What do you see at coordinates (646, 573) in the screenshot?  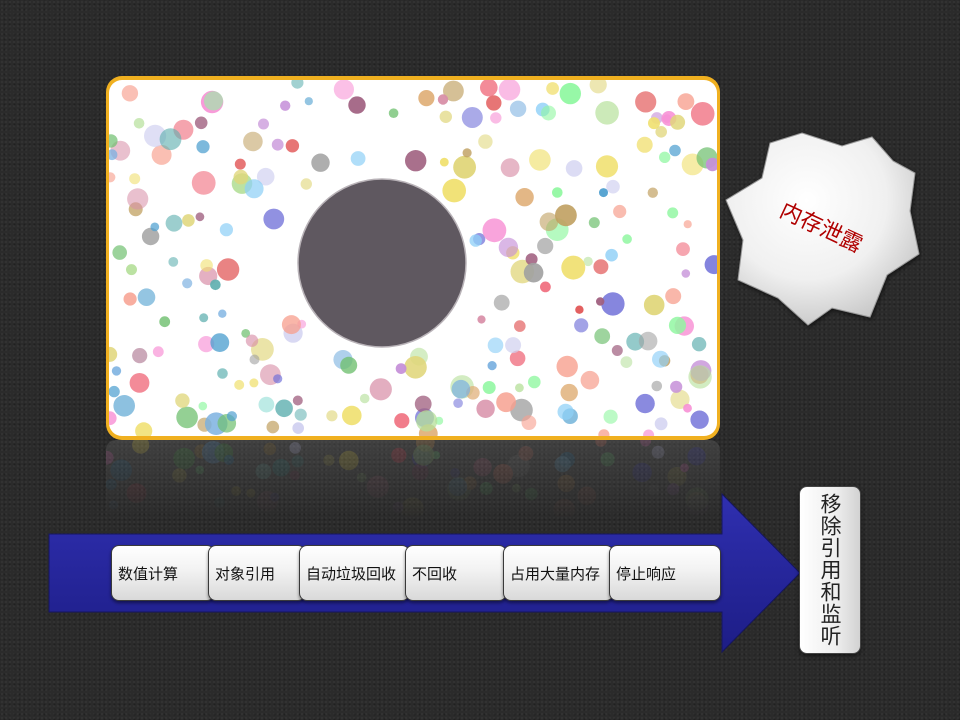 I see `step-label: 停止响应` at bounding box center [646, 573].